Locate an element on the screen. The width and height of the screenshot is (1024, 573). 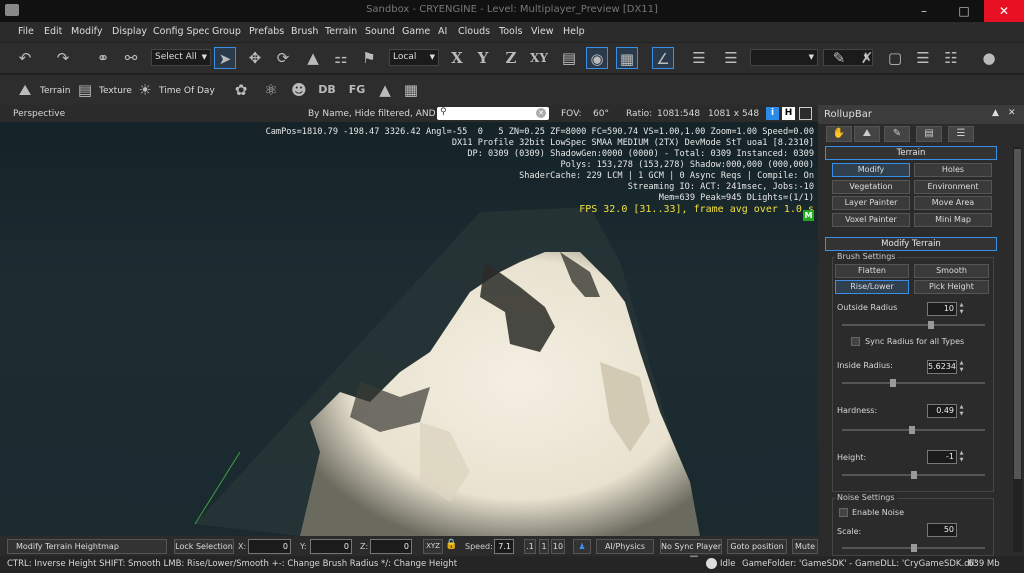
edit-material-icon: ✎ is located at coordinates (839, 58).